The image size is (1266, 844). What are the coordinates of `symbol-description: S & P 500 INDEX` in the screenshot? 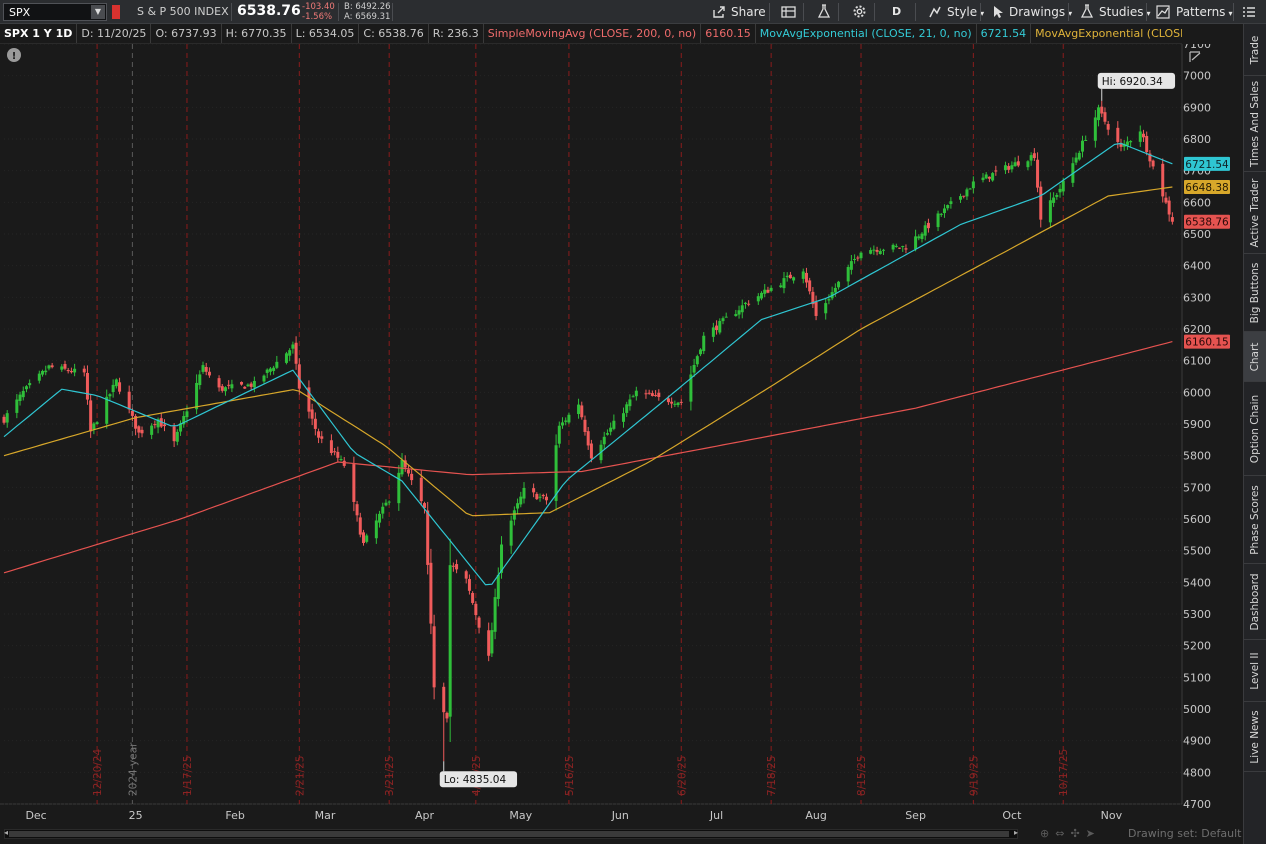 It's located at (183, 11).